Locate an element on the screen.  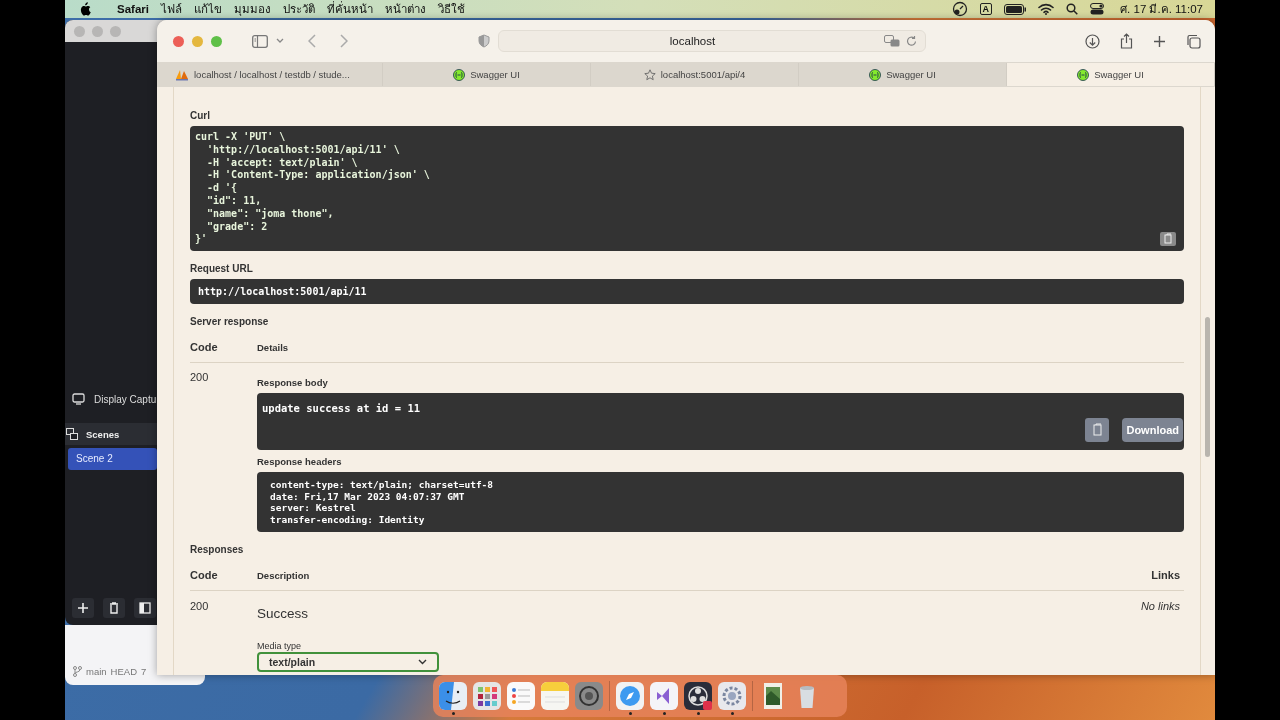
search-icon is located at coordinates (1072, 9).